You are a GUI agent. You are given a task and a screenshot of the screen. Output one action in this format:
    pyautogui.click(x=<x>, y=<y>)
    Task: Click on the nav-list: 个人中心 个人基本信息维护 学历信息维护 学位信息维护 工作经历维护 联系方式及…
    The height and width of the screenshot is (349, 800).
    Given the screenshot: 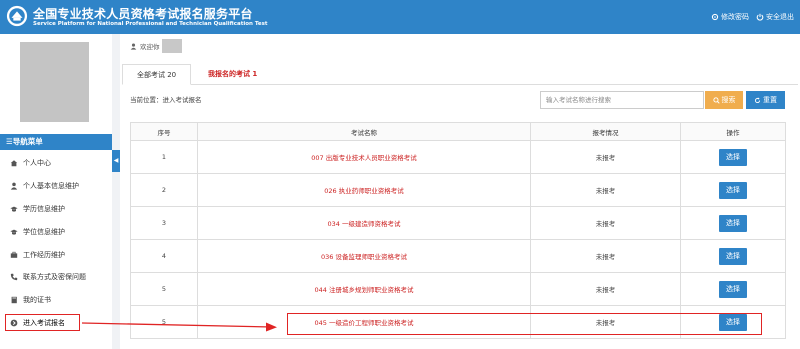 What is the action you would take?
    pyautogui.click(x=56, y=243)
    